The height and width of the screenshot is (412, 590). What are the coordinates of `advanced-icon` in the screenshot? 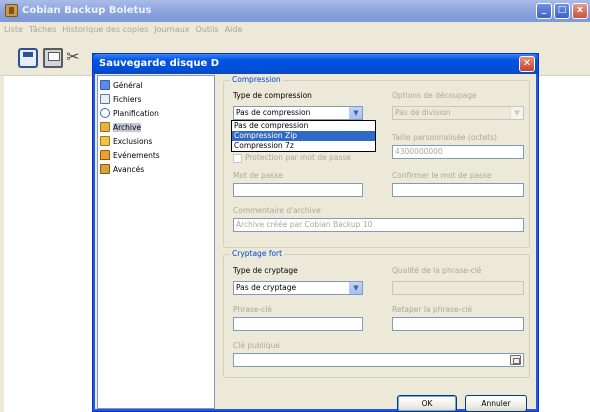 It's located at (105, 169).